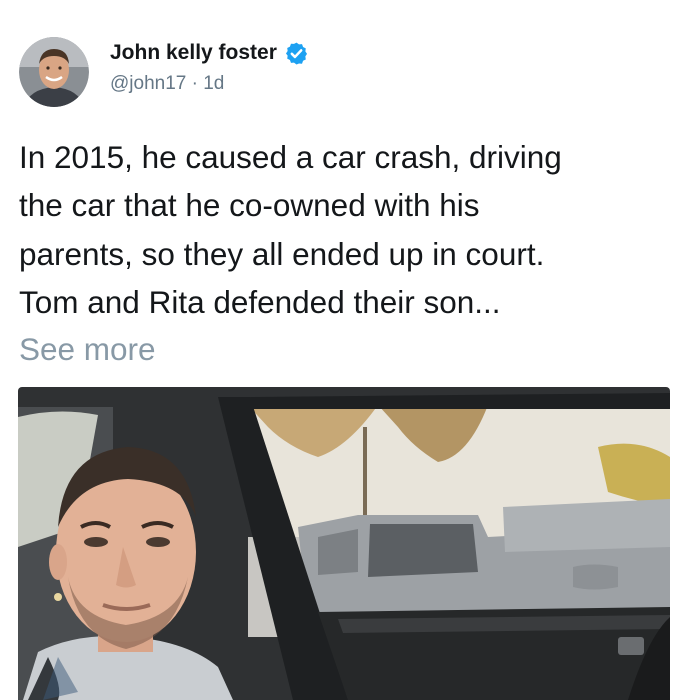  I want to click on avatar, so click(54, 72).